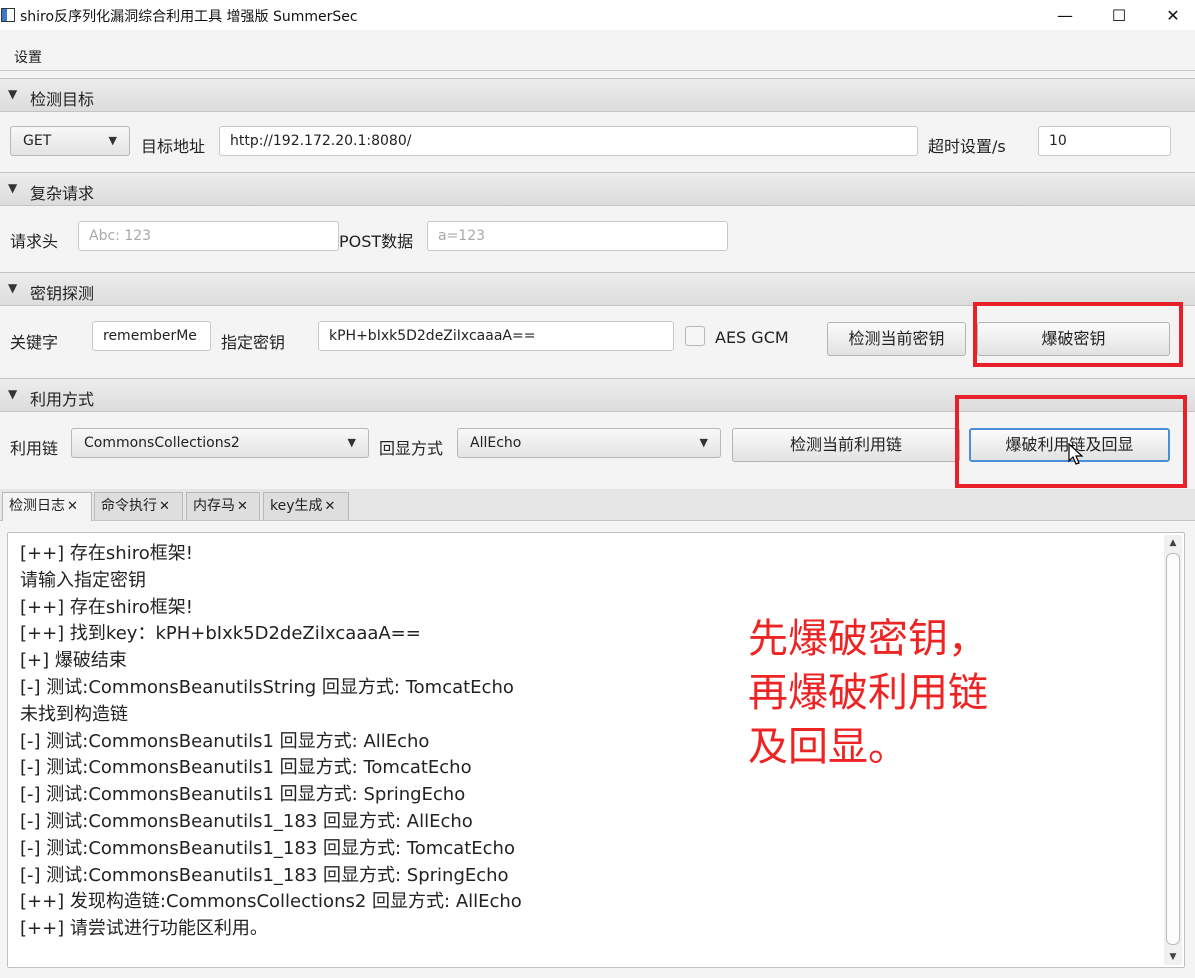 This screenshot has height=978, width=1195. Describe the element at coordinates (896, 339) in the screenshot. I see `check-key-button: 检测当前密钥` at that location.